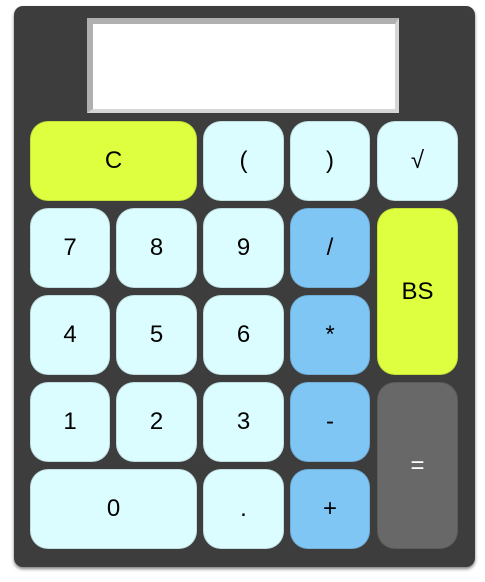 The image size is (485, 582). Describe the element at coordinates (156, 422) in the screenshot. I see `digit-2-button: 2` at that location.